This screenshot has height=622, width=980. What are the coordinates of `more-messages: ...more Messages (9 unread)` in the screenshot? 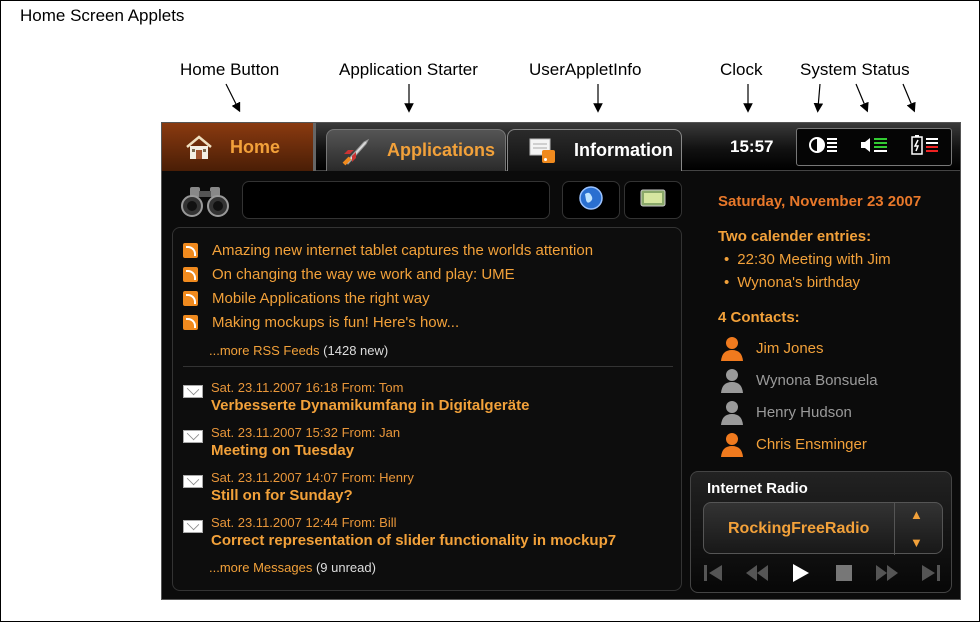 It's located at (292, 567).